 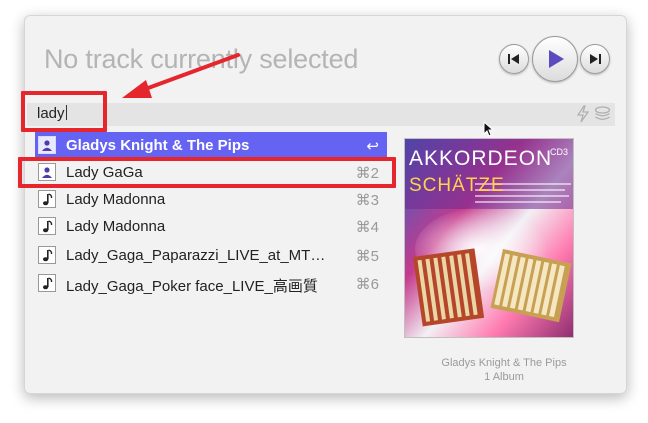 I want to click on next-track-button, so click(x=595, y=59).